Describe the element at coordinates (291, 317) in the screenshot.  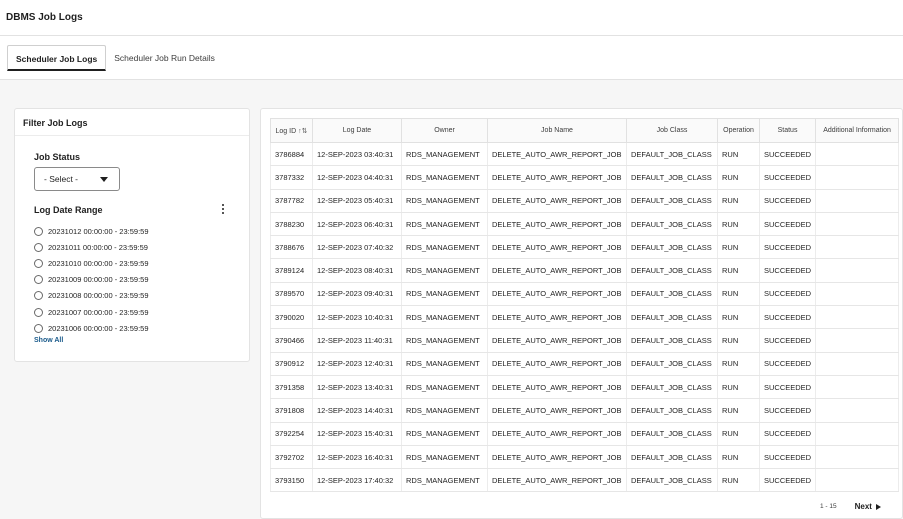
I see `cell-log-id: 3790020` at that location.